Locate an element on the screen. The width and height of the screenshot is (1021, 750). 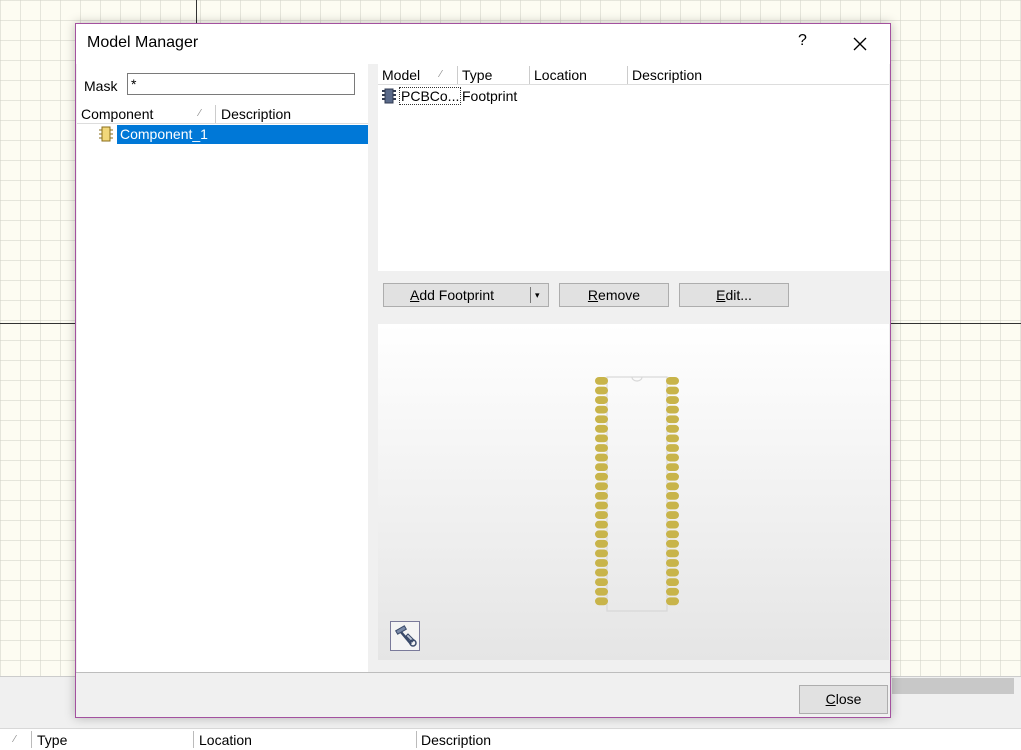
footprint-icon is located at coordinates (389, 96).